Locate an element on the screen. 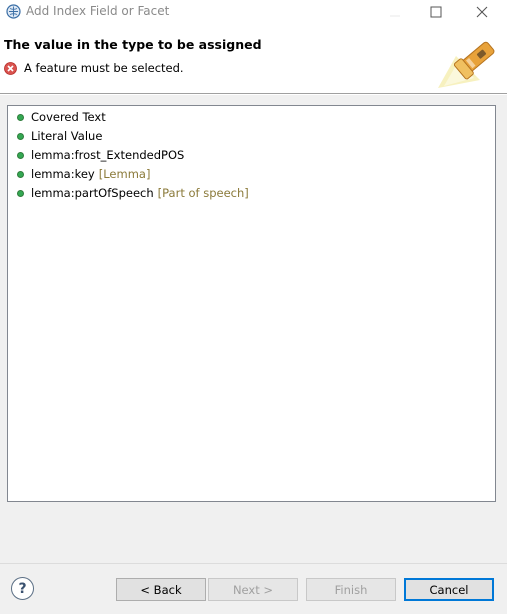  maximize-button is located at coordinates (436, 12).